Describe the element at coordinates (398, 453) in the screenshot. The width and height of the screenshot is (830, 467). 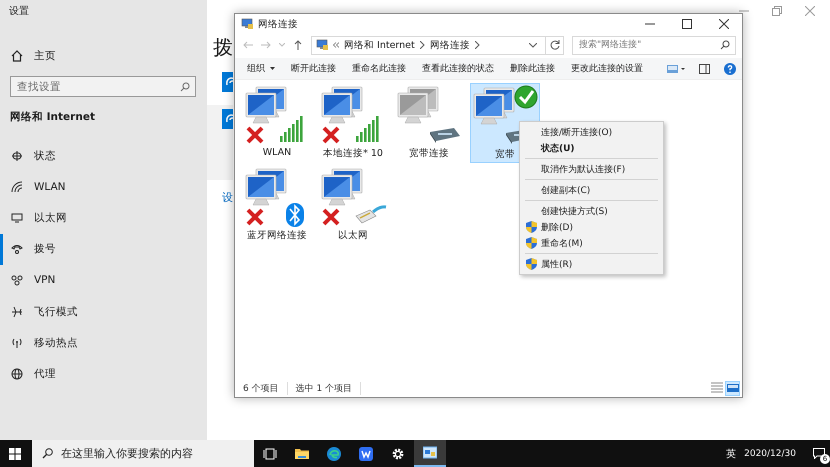
I see `gear-icon` at that location.